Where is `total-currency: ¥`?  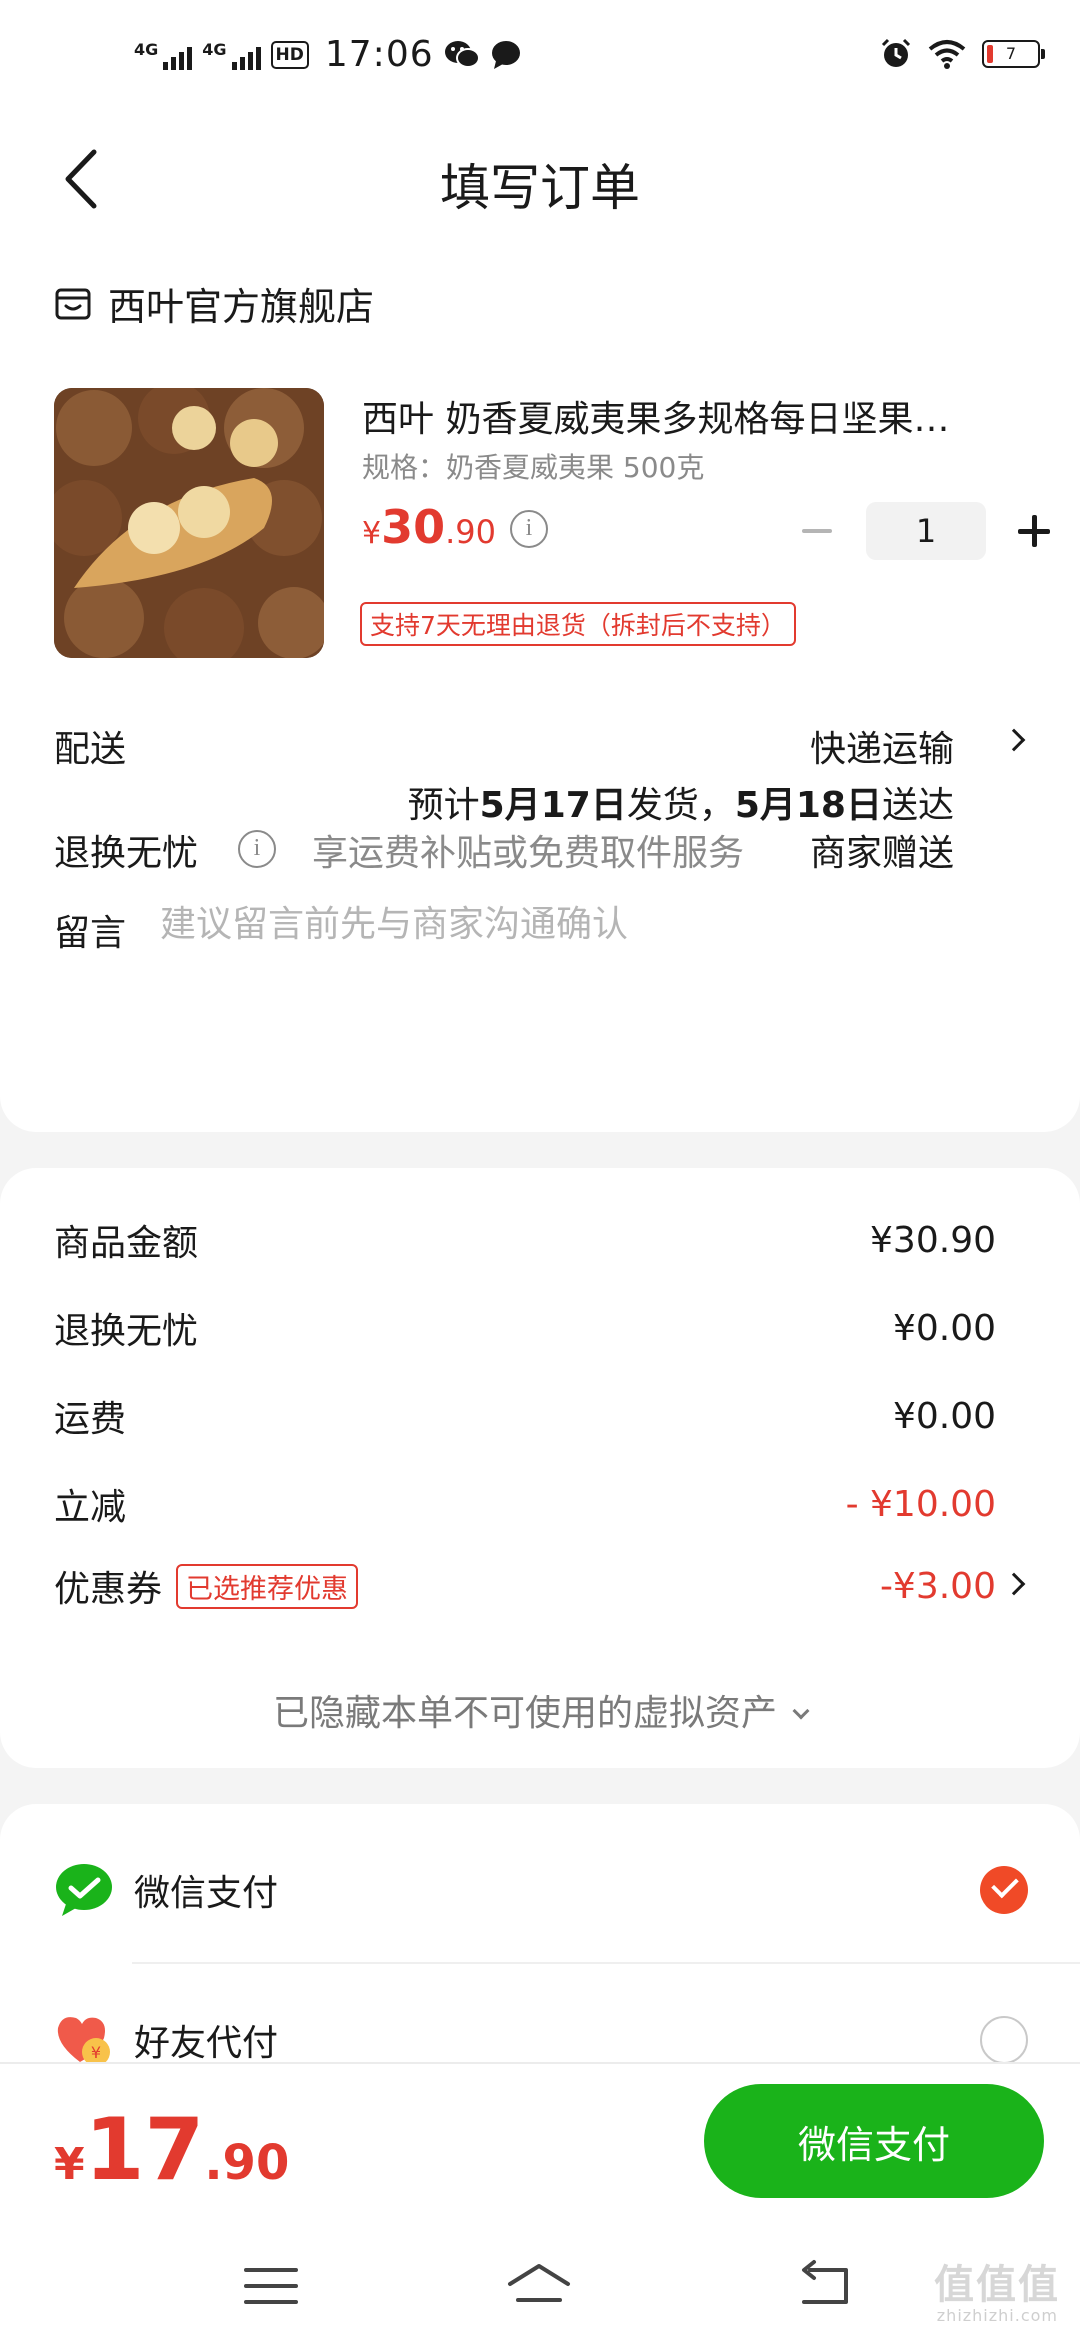 total-currency: ¥ is located at coordinates (69, 2164).